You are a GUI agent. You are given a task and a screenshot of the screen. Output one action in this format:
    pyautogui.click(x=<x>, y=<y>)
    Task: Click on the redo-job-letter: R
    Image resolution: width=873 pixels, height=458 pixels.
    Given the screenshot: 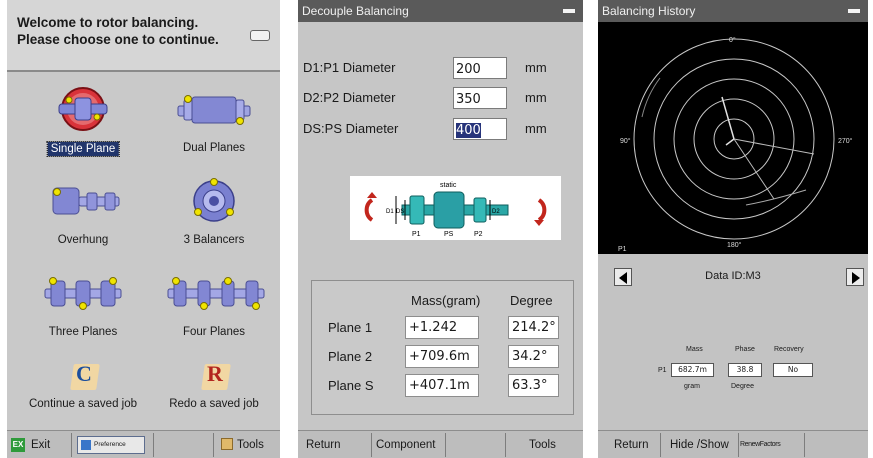 What is the action you would take?
    pyautogui.click(x=215, y=373)
    